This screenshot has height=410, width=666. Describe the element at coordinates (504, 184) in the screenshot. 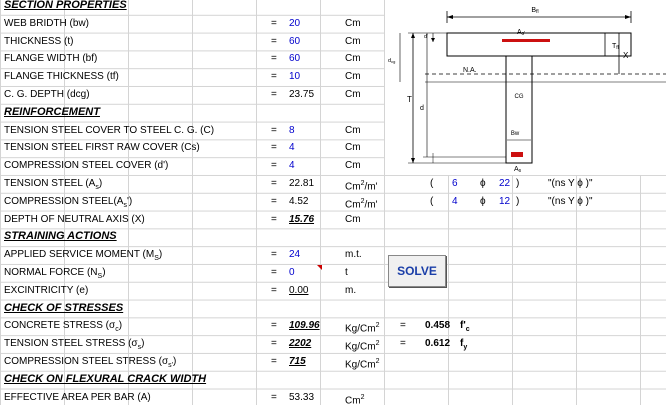

I see `as-bar-diameter: 22` at that location.